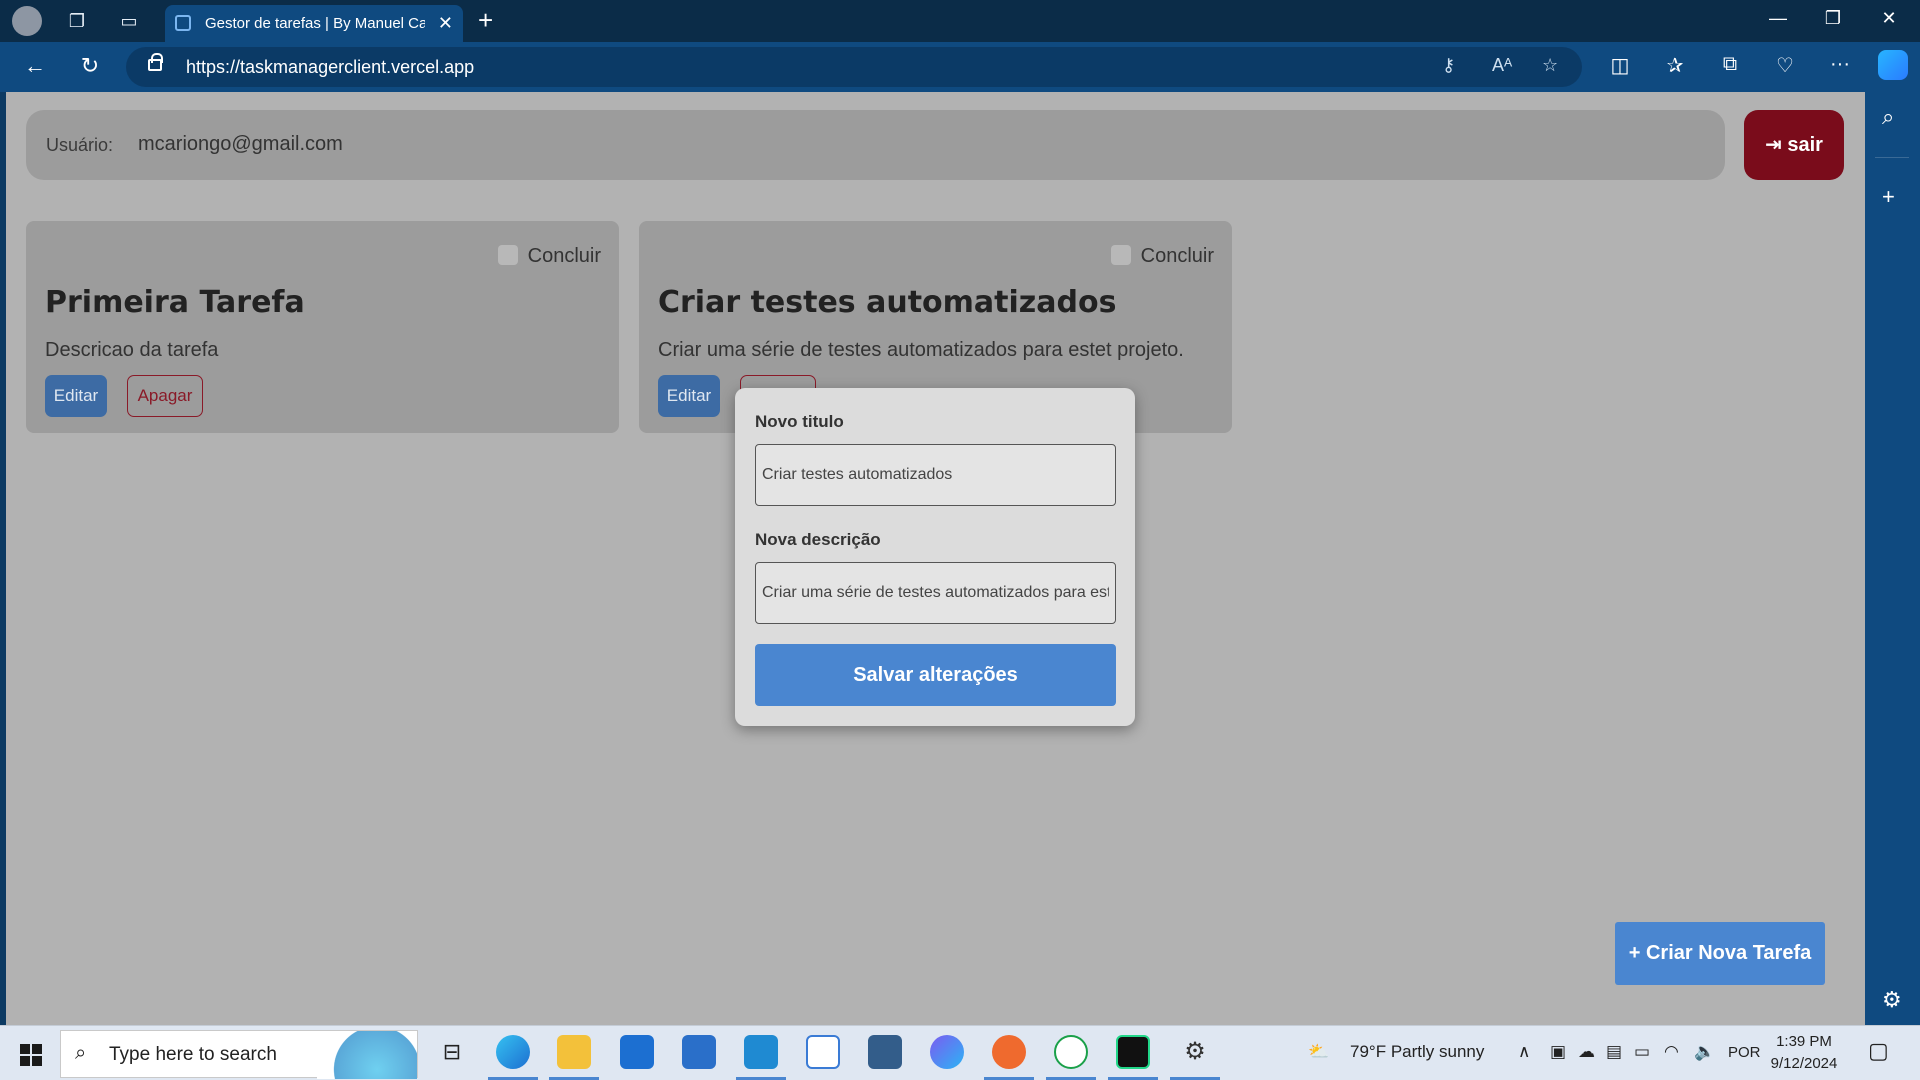 The height and width of the screenshot is (1080, 1920). What do you see at coordinates (699, 1052) in the screenshot?
I see `store-icon` at bounding box center [699, 1052].